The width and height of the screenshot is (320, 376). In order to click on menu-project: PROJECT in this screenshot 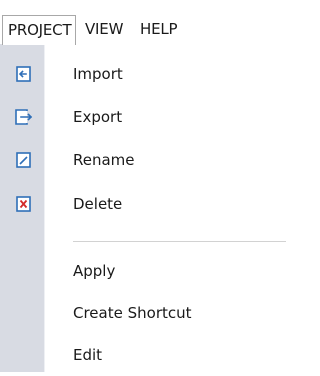, I will do `click(39, 30)`.